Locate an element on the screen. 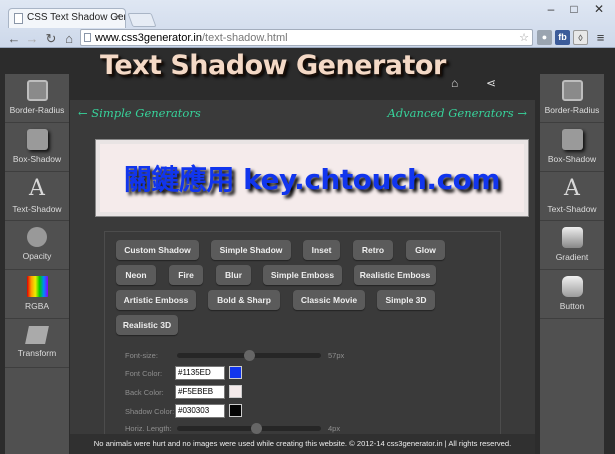 This screenshot has height=454, width=615. preset-simple-shadow-button: Simple Shadow is located at coordinates (251, 250).